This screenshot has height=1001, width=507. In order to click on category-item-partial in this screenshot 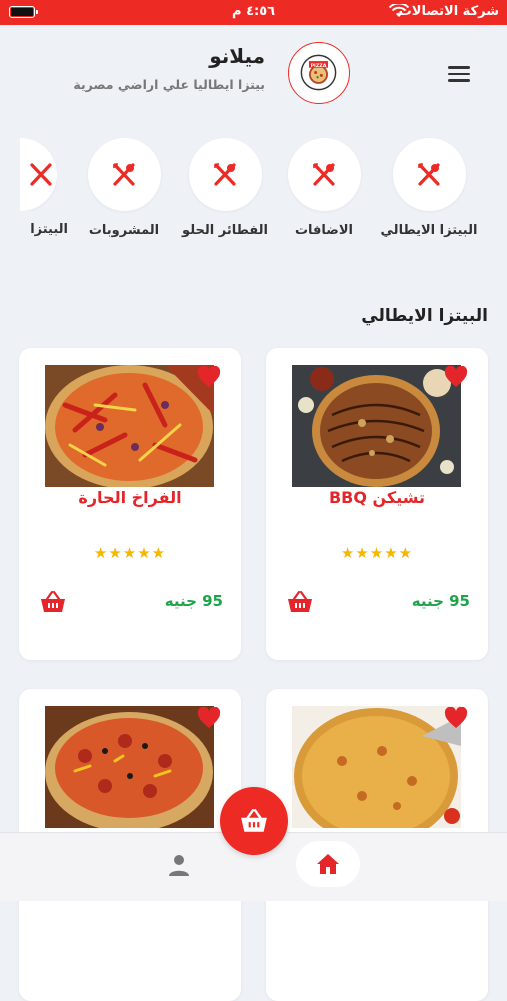, I will do `click(38, 174)`.